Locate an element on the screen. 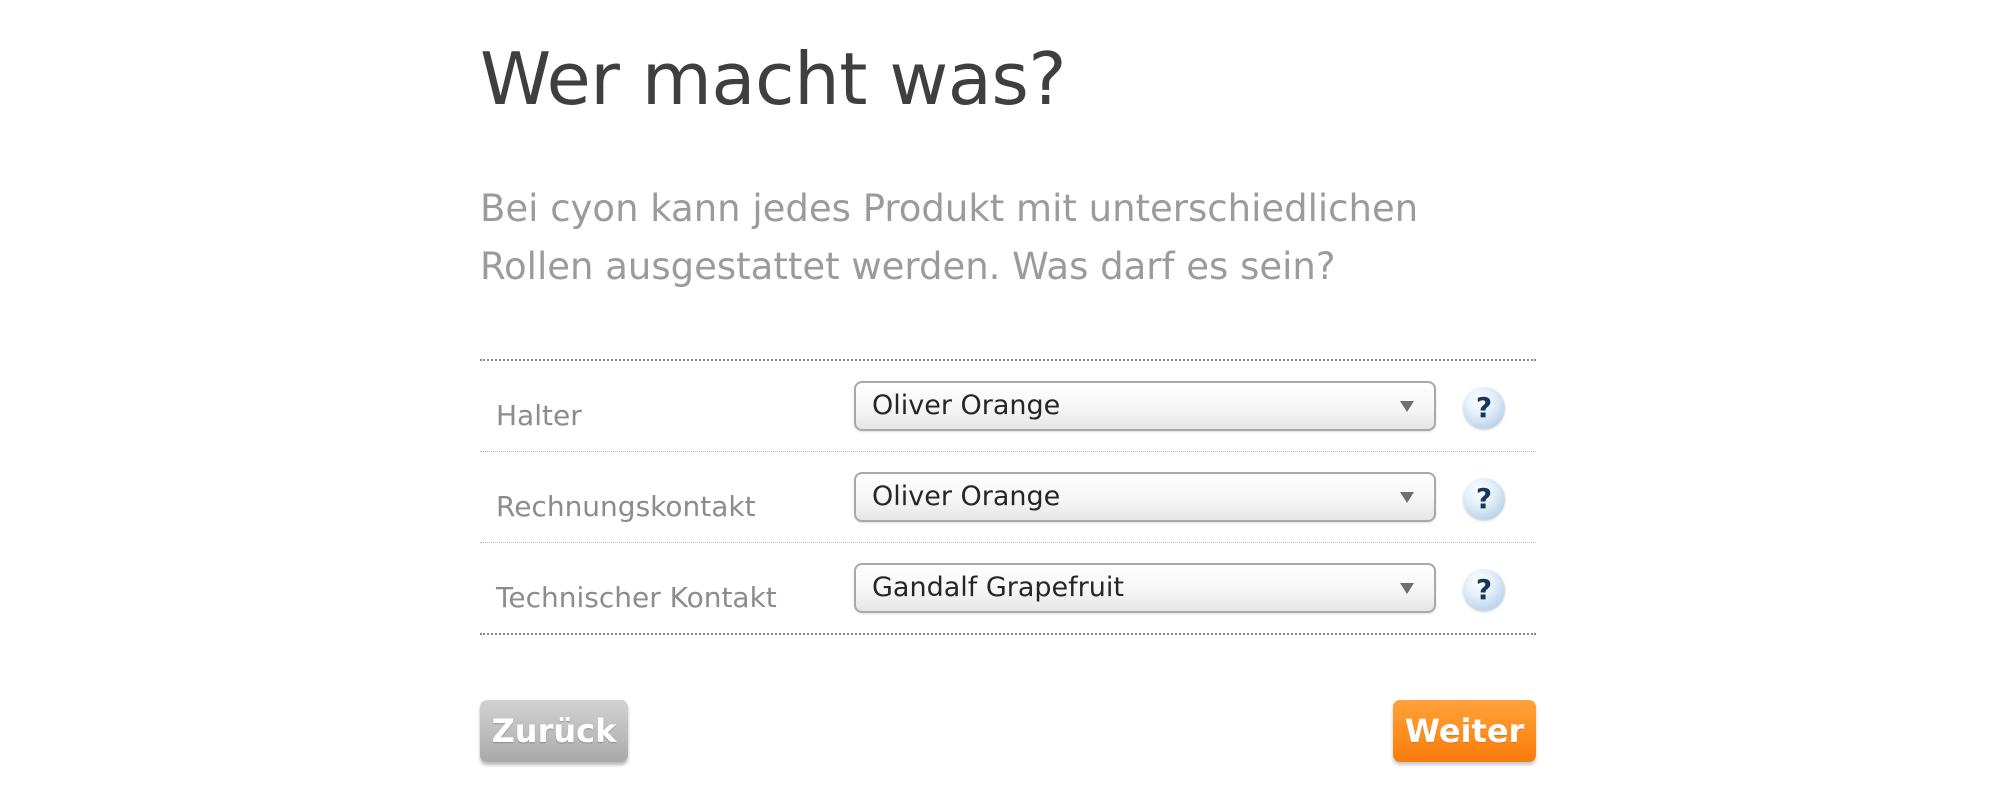  role-row-rechnungskontakt: Rechnungskontakt Oliver Orange ? is located at coordinates (1008, 496).